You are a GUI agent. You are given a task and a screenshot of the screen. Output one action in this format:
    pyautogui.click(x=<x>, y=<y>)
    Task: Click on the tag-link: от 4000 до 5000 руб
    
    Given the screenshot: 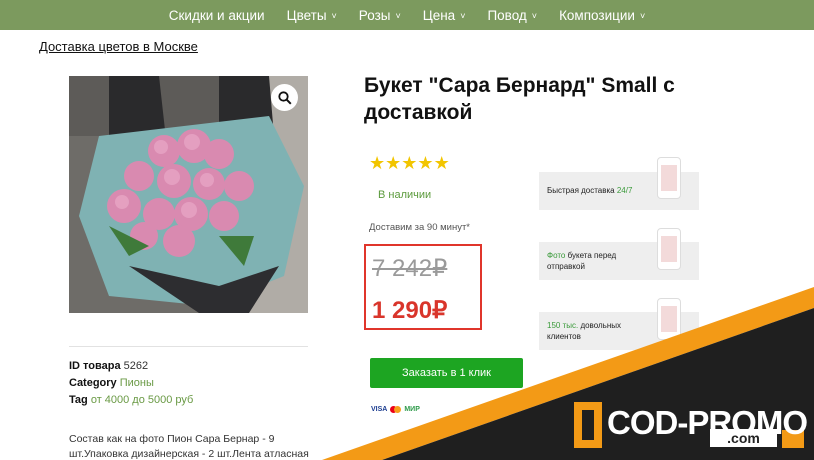 What is the action you would take?
    pyautogui.click(x=142, y=400)
    